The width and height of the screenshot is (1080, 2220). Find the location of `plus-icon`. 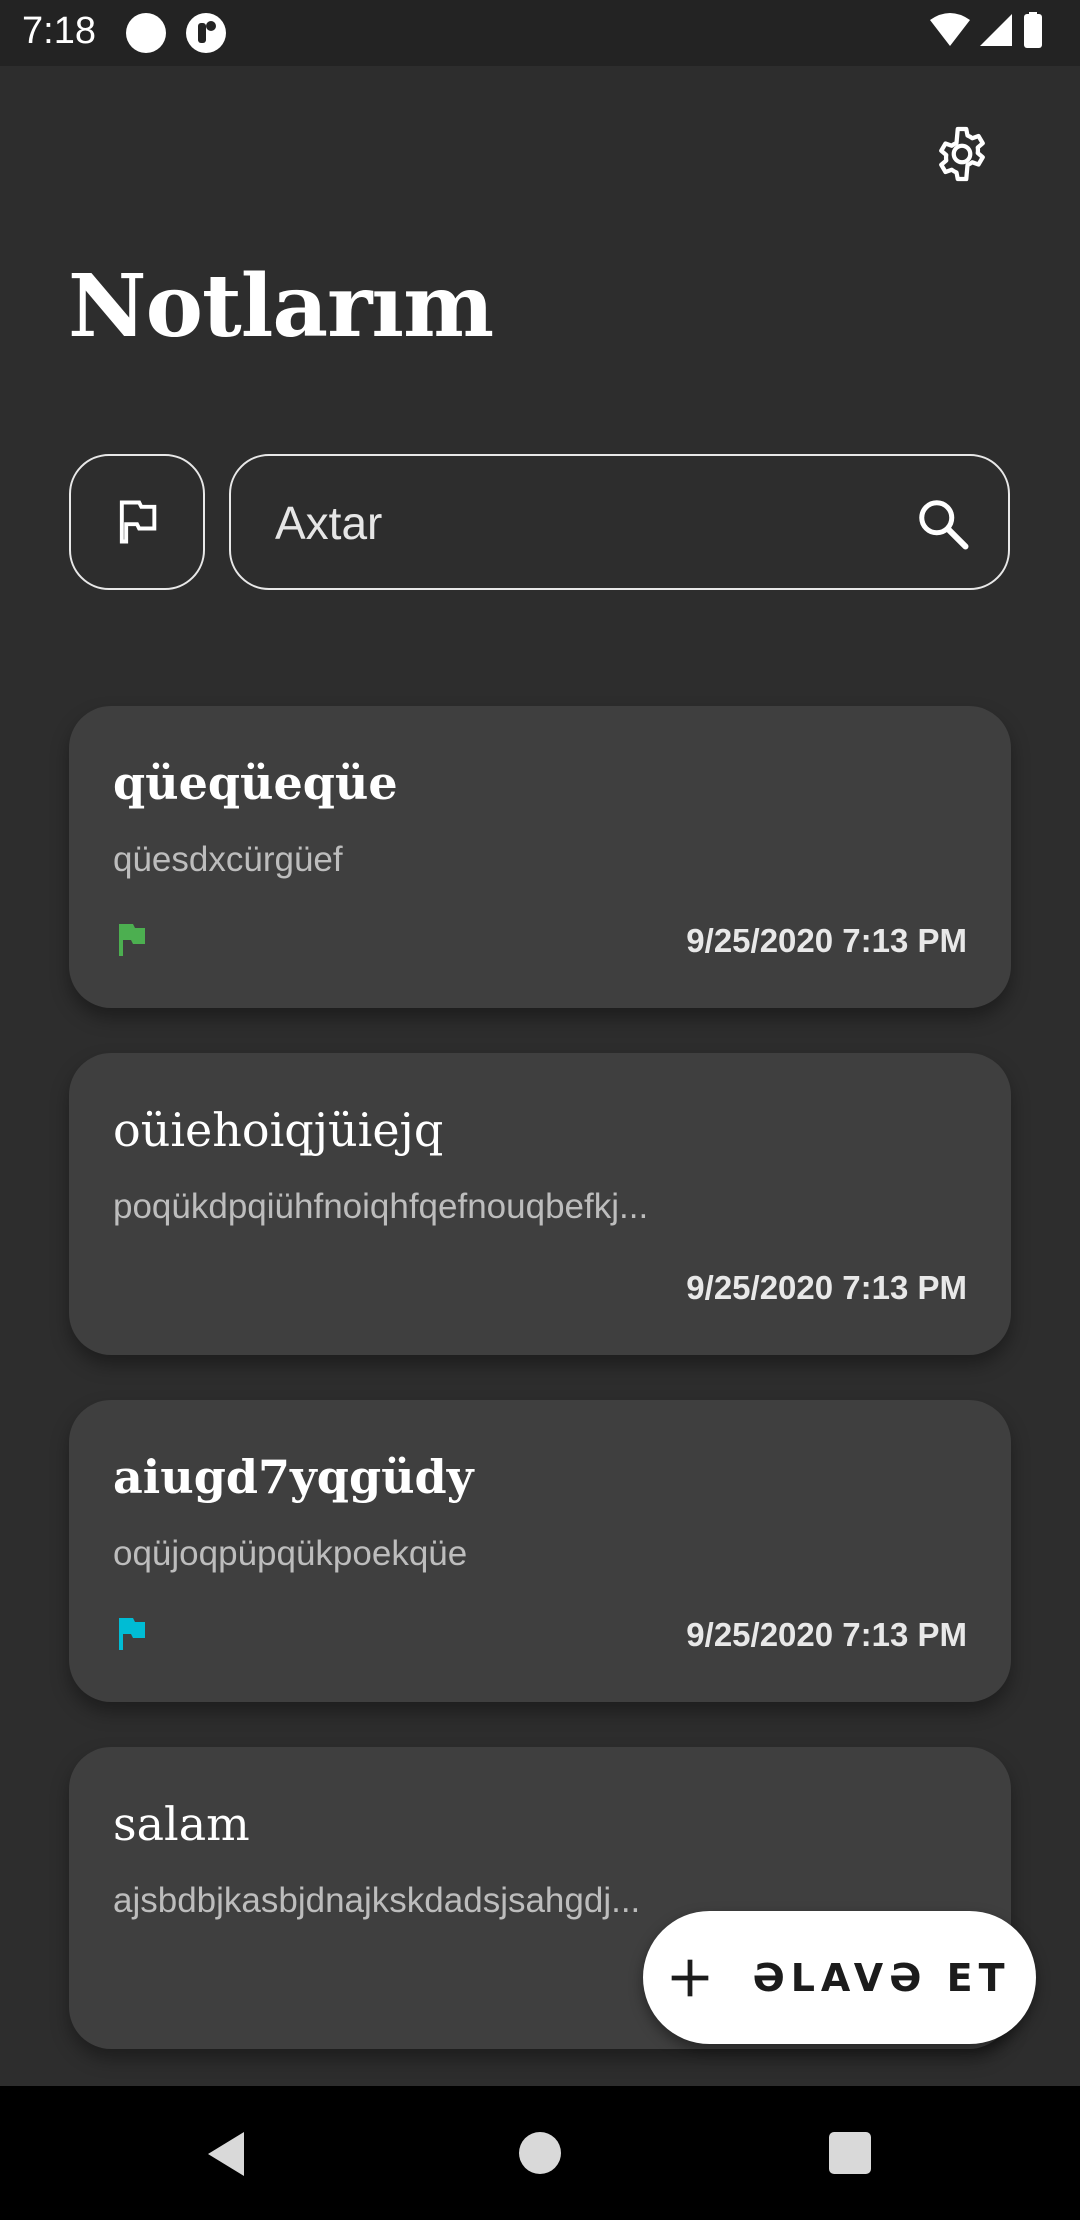

plus-icon is located at coordinates (690, 1977).